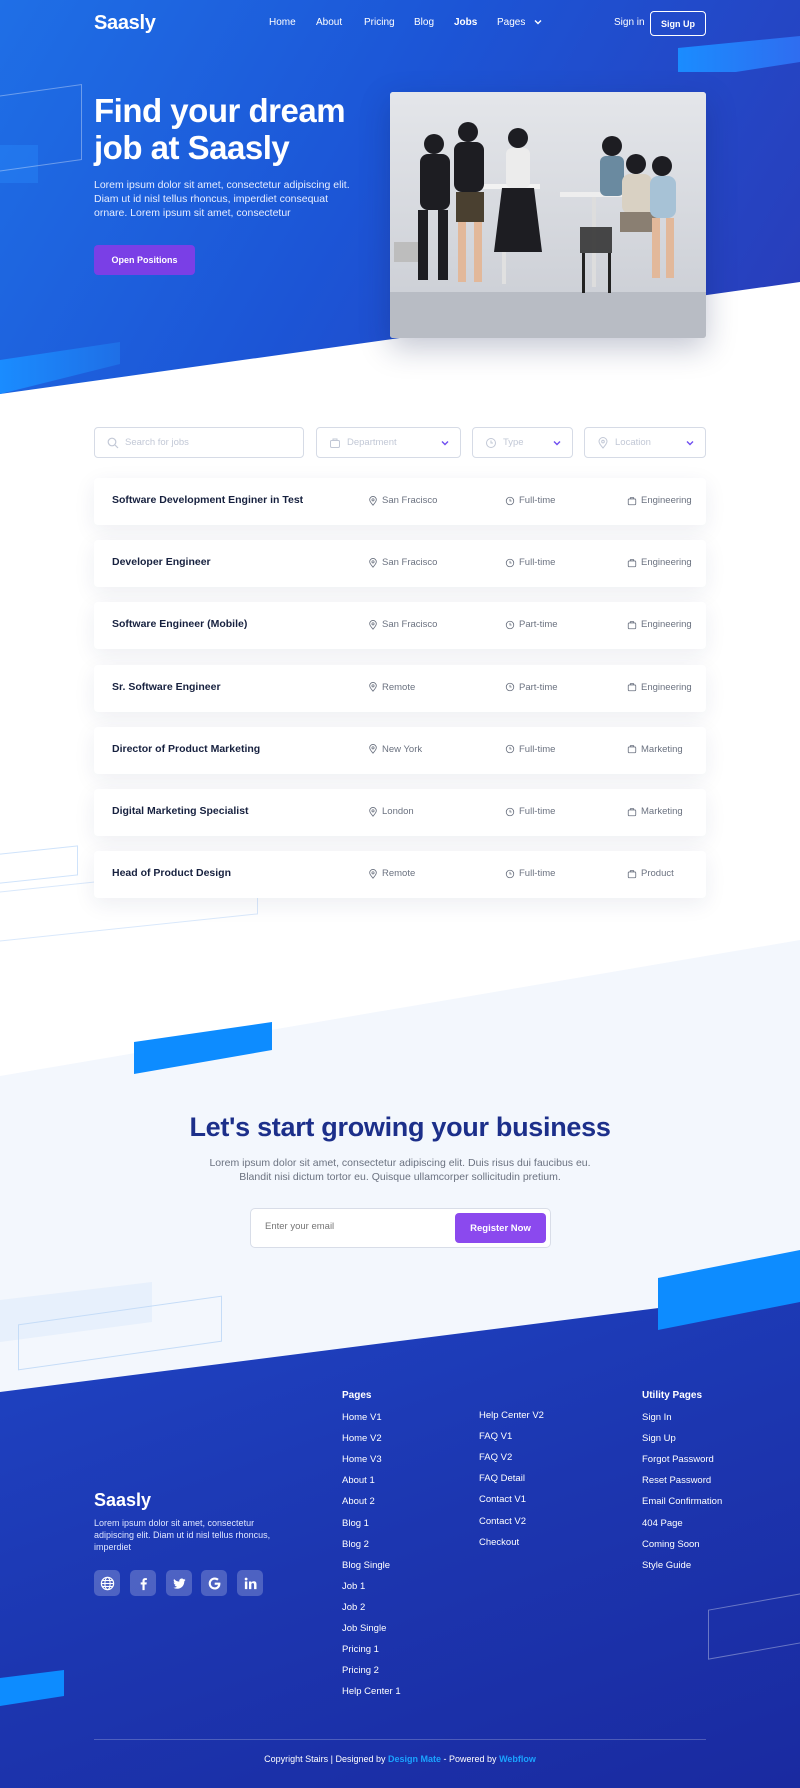 Image resolution: width=800 pixels, height=1788 pixels. I want to click on footer-utility-link: Style Guide, so click(666, 1565).